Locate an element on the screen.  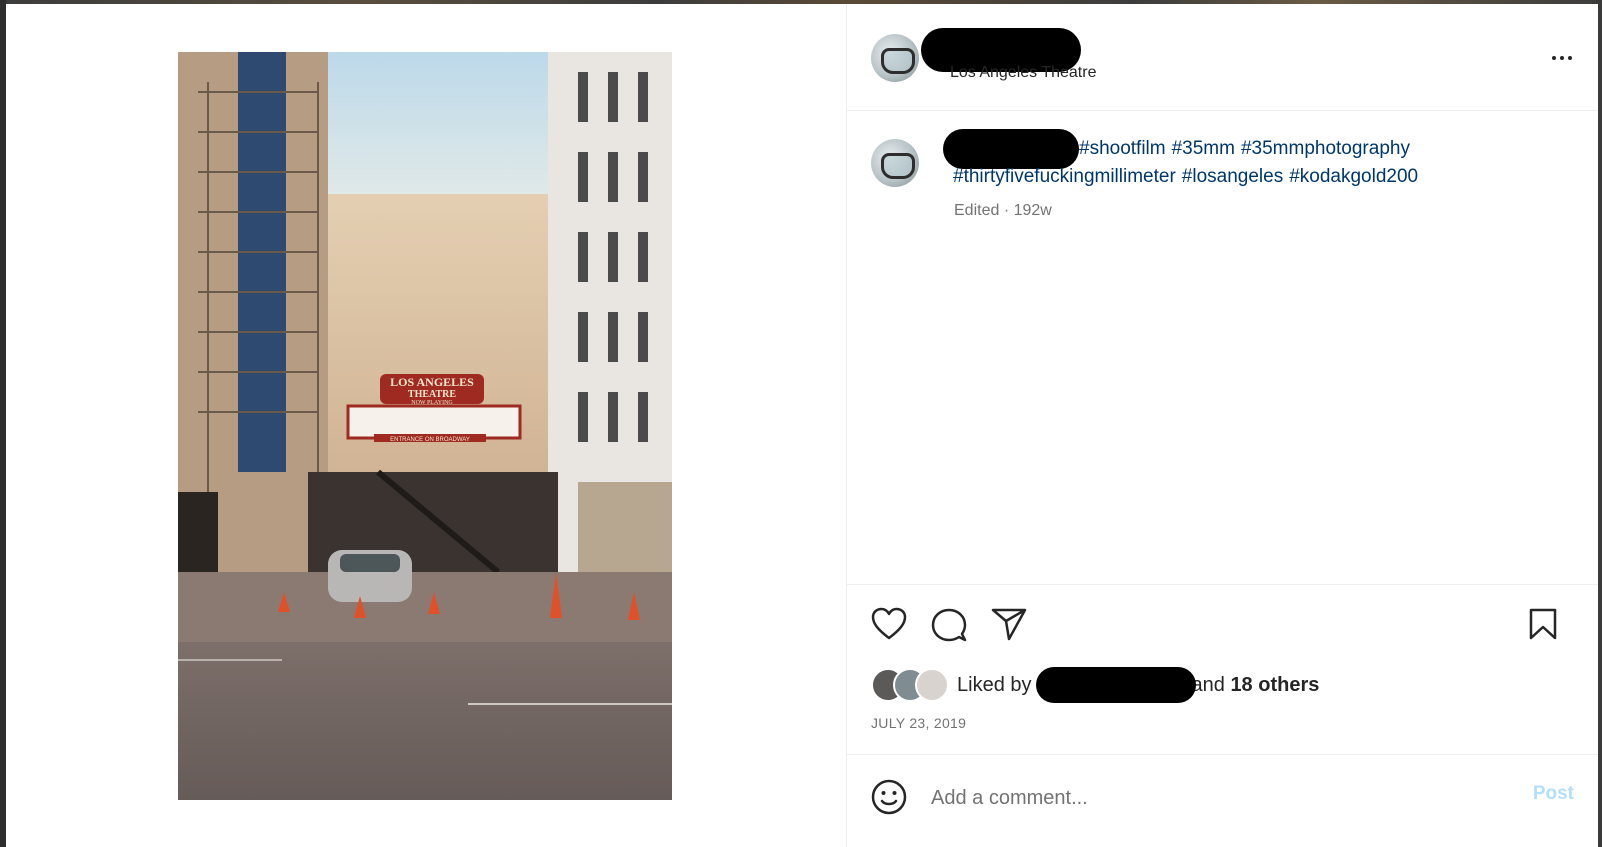
heart-icon is located at coordinates (889, 624).